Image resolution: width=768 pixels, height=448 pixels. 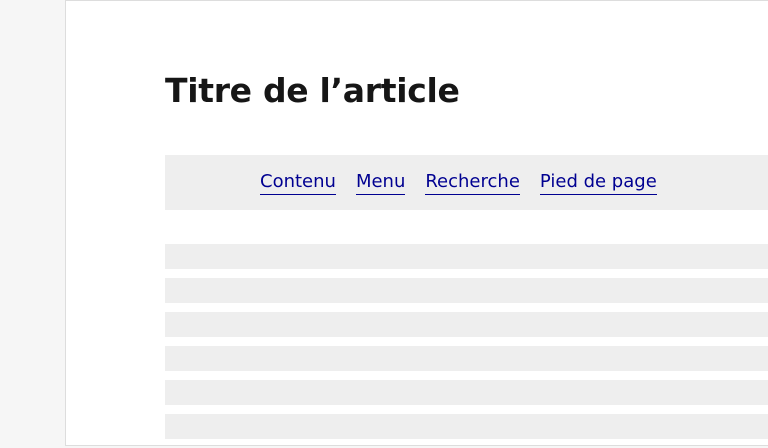 I want to click on skiplink-item-menu: Menu, so click(x=380, y=183).